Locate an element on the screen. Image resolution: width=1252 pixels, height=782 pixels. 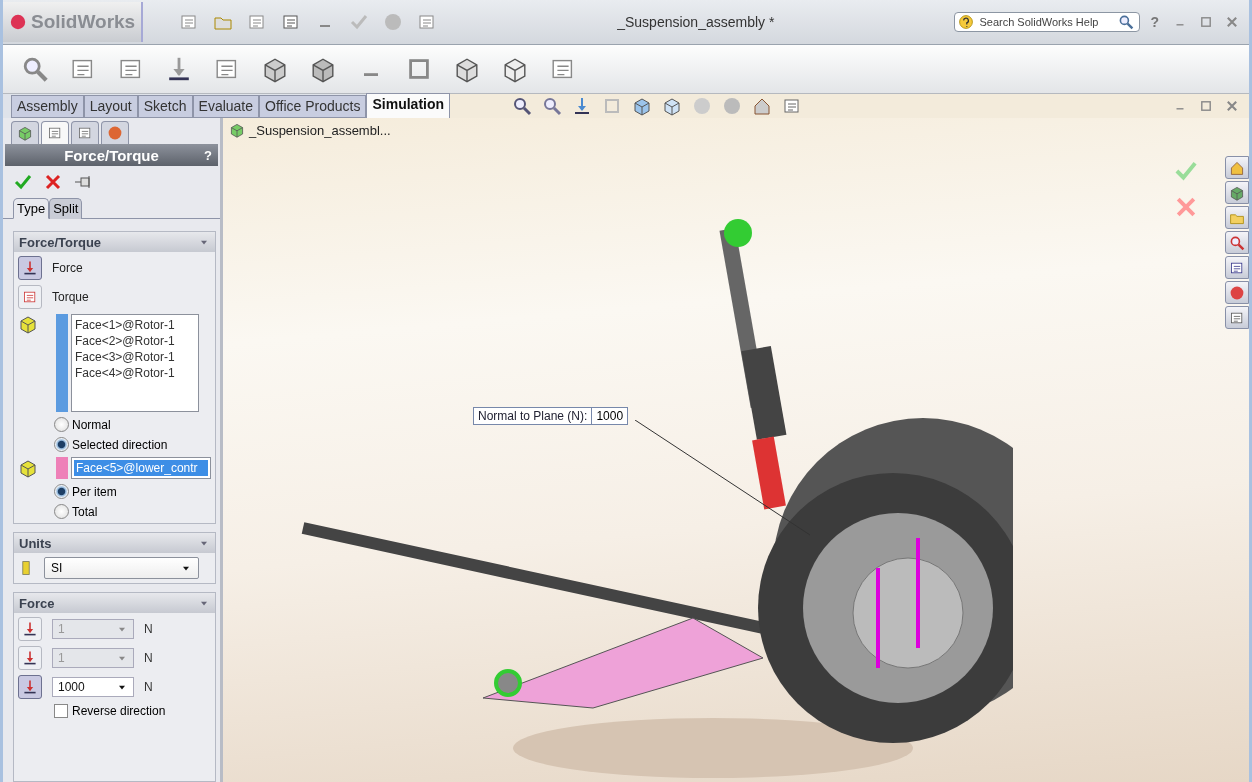
sub-tab: Type is located at coordinates (31, 208).